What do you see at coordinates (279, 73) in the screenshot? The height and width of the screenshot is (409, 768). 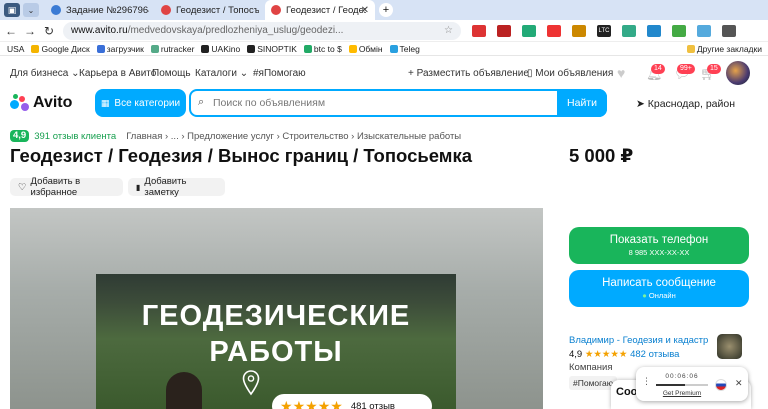 I see `nav-hashtag: #яПомогаю` at bounding box center [279, 73].